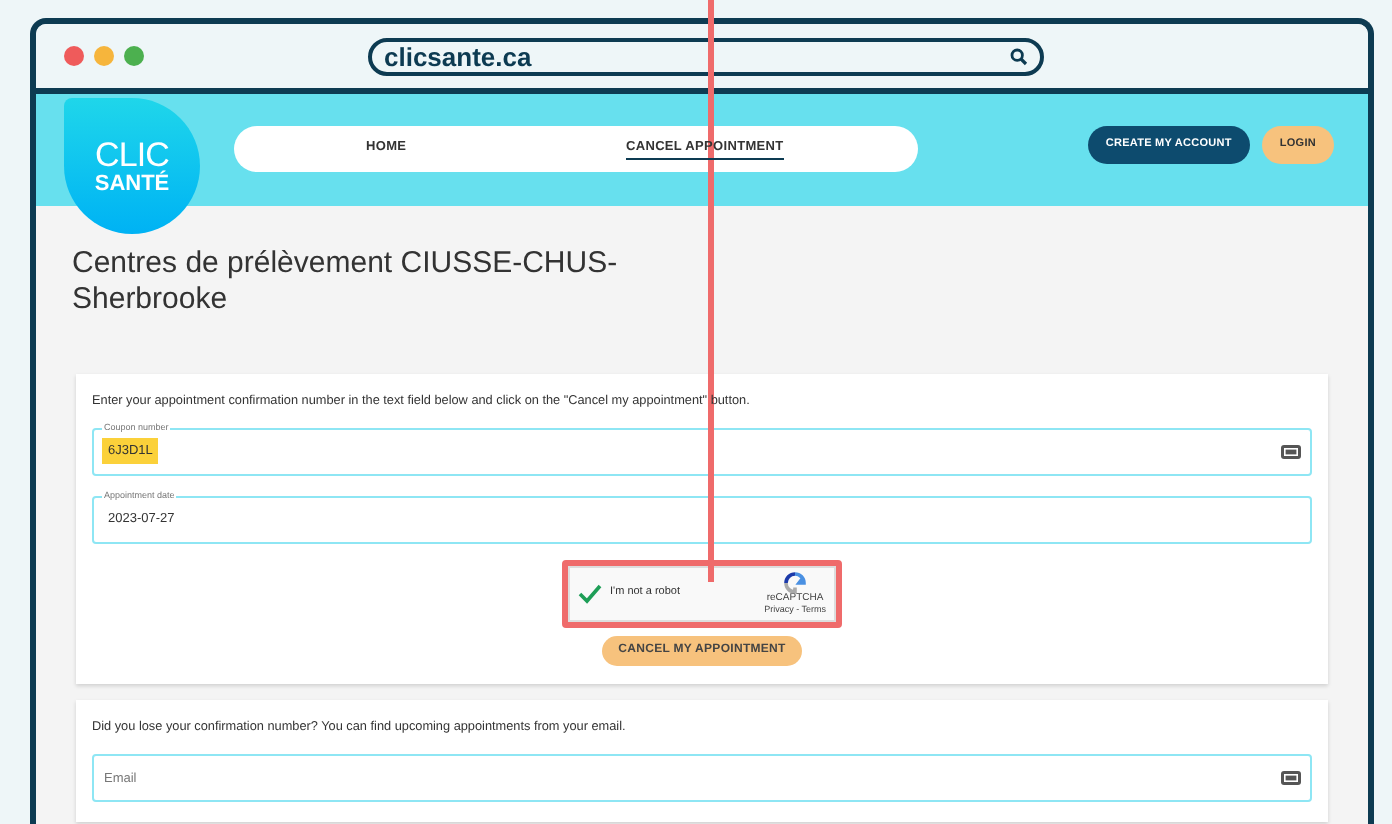 The height and width of the screenshot is (824, 1392). Describe the element at coordinates (132, 154) in the screenshot. I see `logo-text: CLIC` at that location.